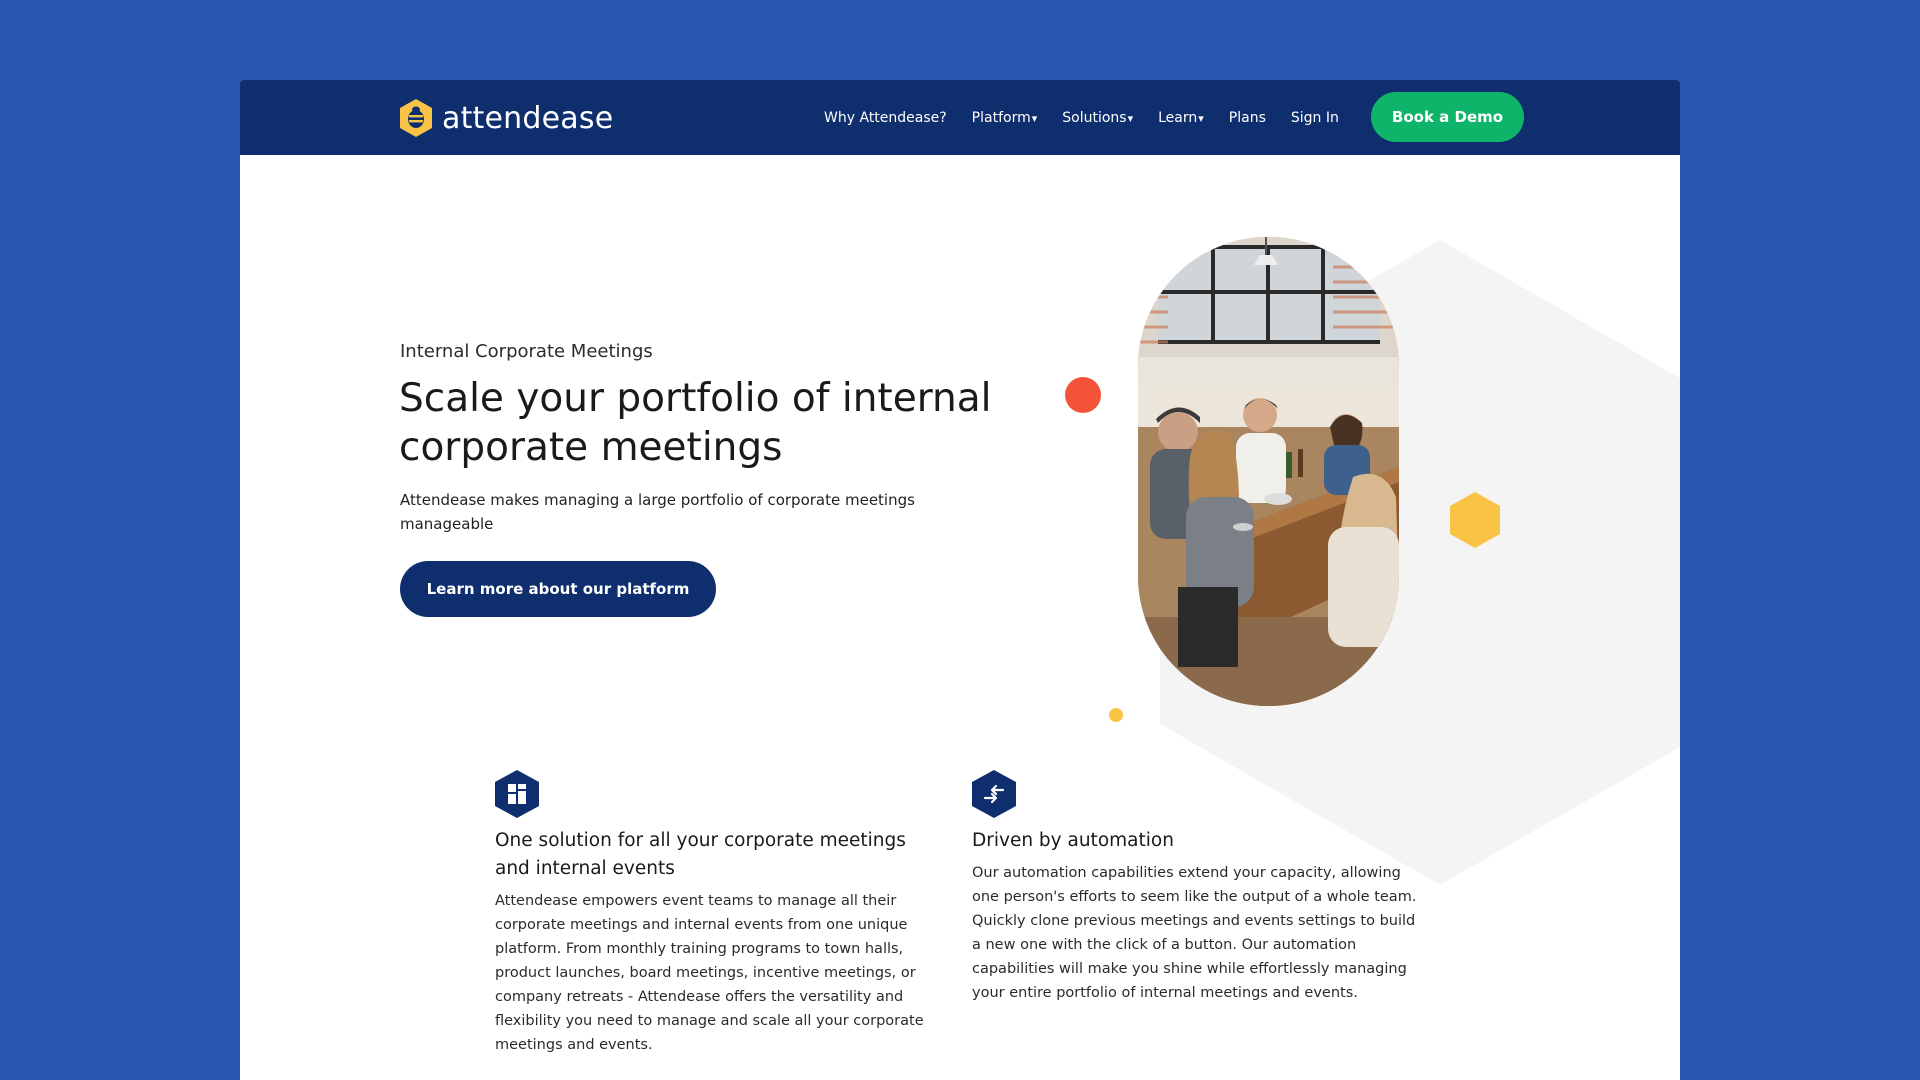 The image size is (1920, 1080). Describe the element at coordinates (1178, 117) in the screenshot. I see `nav-label: Learn` at that location.